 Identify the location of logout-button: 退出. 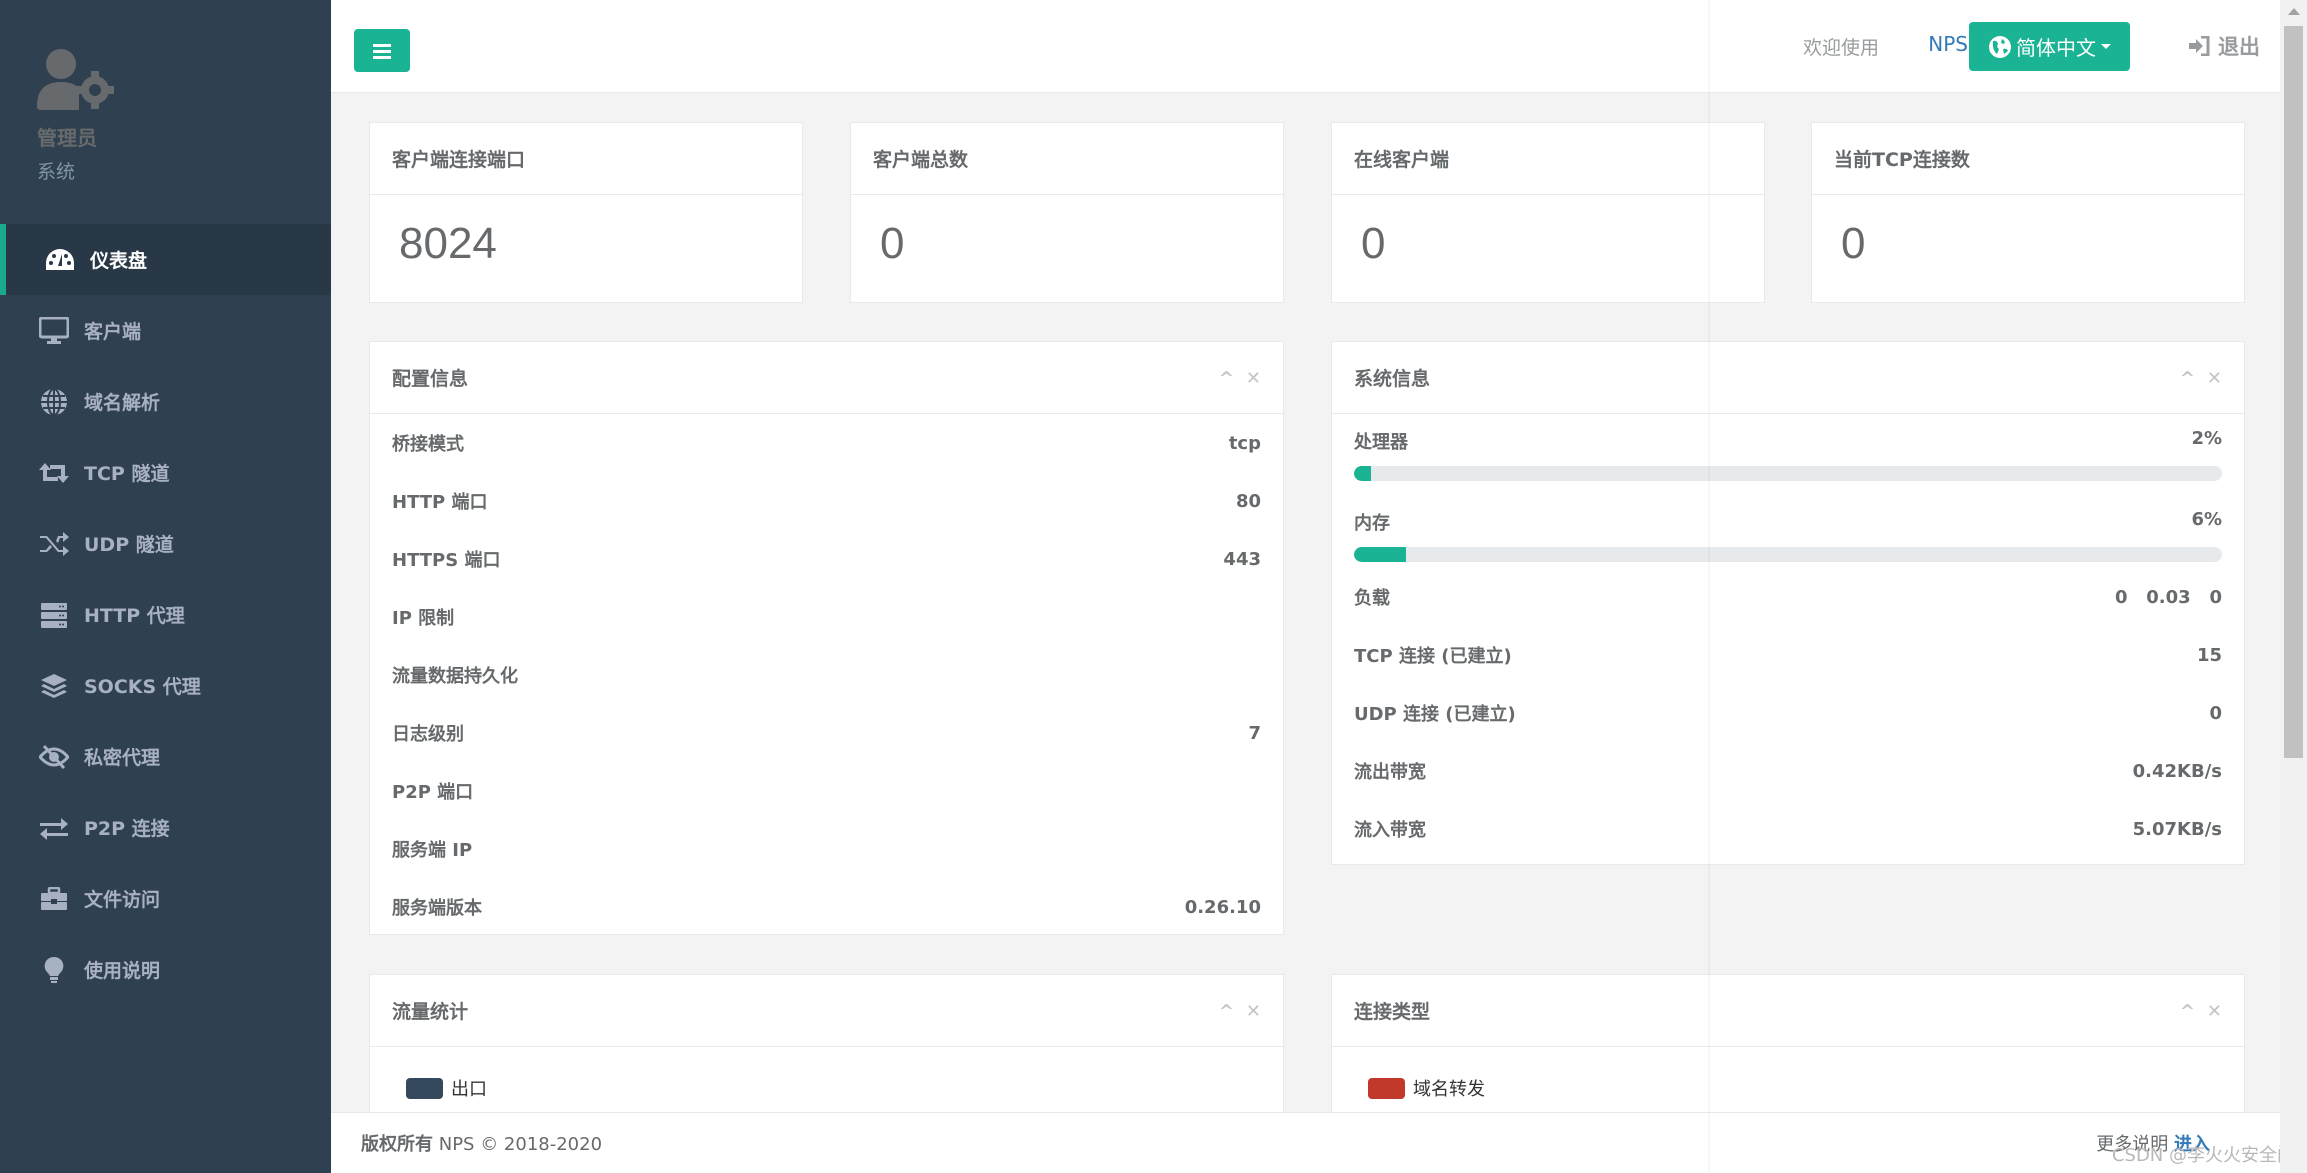
(2224, 46).